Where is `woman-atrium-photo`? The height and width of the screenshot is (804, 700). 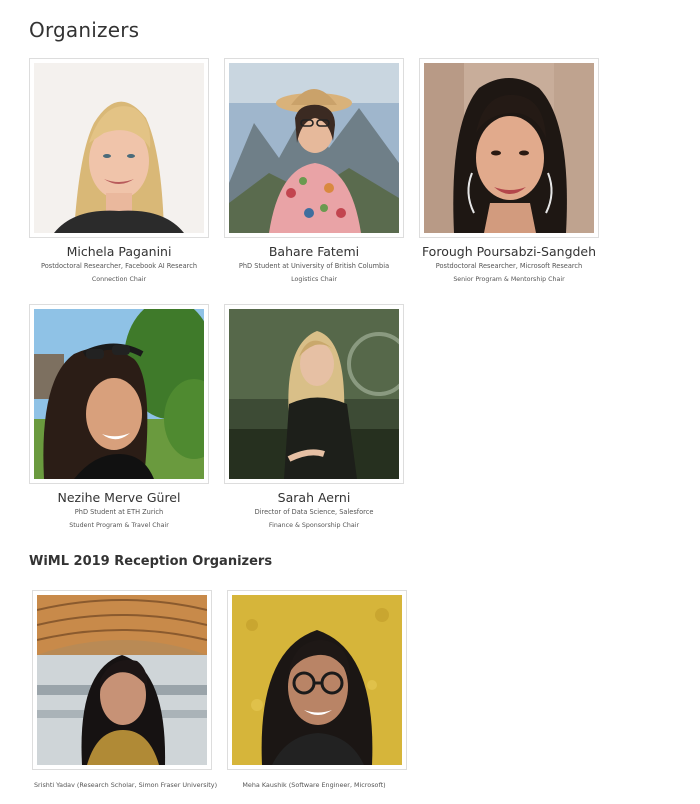 woman-atrium-photo is located at coordinates (122, 680).